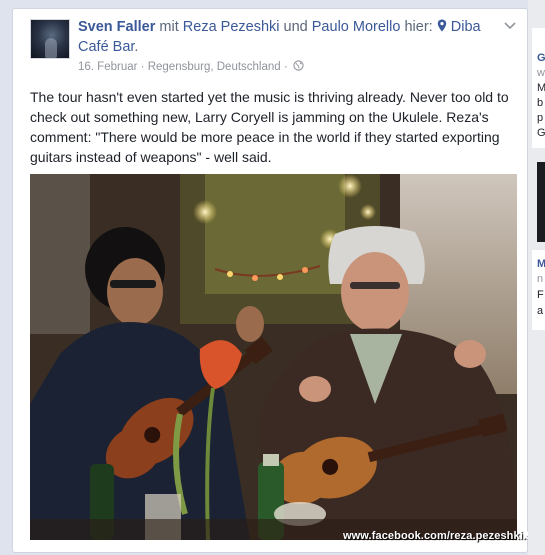 The image size is (545, 555). Describe the element at coordinates (106, 47) in the screenshot. I see `location-name-line2: Café Bar` at that location.